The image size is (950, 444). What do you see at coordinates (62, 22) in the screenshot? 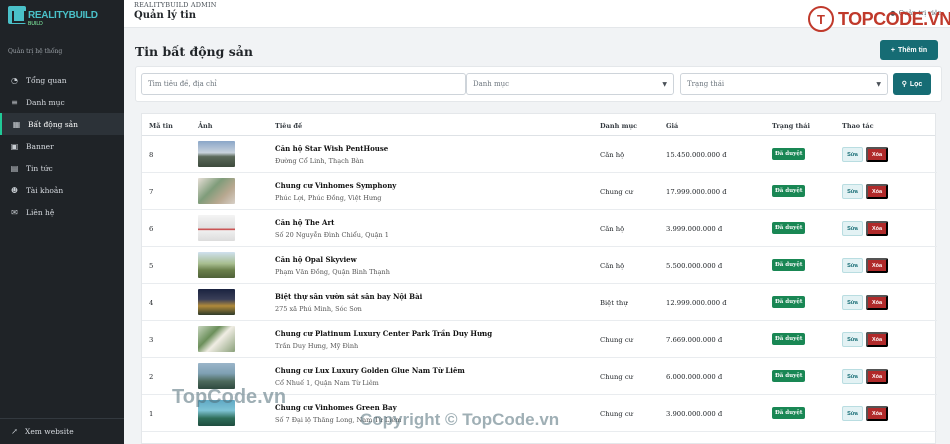
I see `brand: REALITYBUILD BUILD` at bounding box center [62, 22].